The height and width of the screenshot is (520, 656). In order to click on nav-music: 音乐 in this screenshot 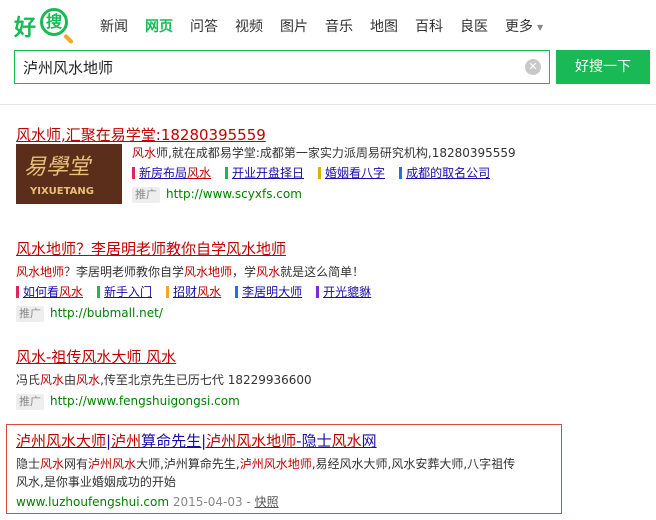, I will do `click(339, 26)`.